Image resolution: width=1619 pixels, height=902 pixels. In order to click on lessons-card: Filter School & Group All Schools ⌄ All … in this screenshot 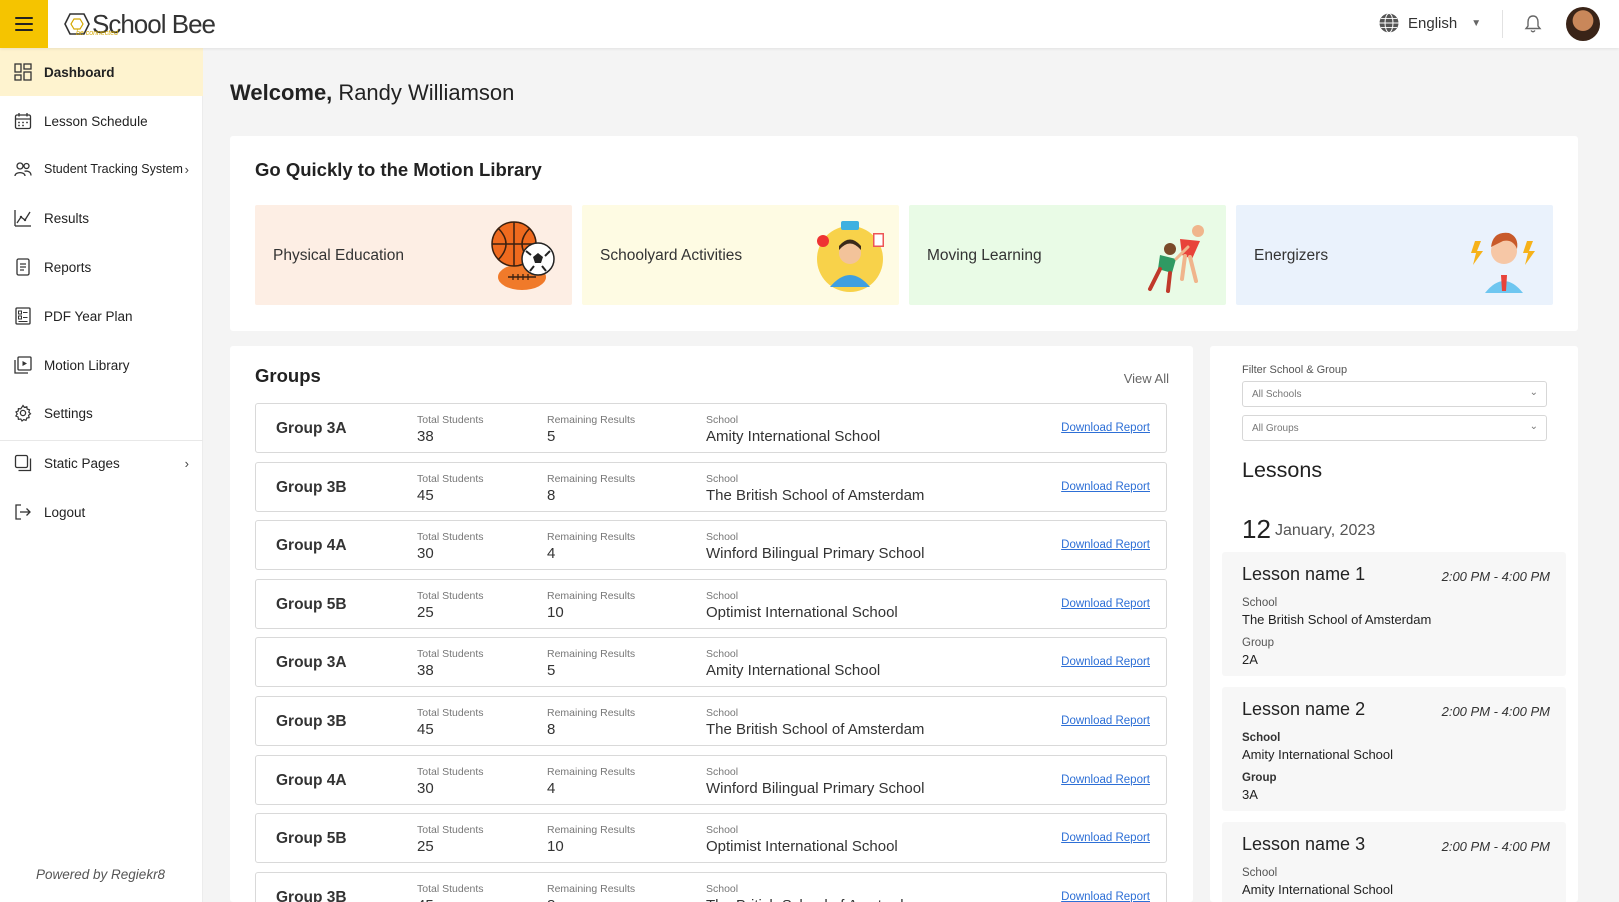, I will do `click(1394, 624)`.